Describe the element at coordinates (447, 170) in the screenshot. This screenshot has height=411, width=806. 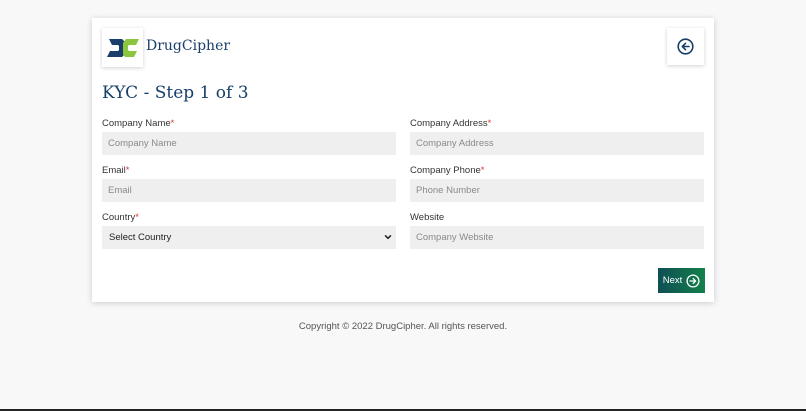
I see `company-phone-label: Company Phone*` at that location.